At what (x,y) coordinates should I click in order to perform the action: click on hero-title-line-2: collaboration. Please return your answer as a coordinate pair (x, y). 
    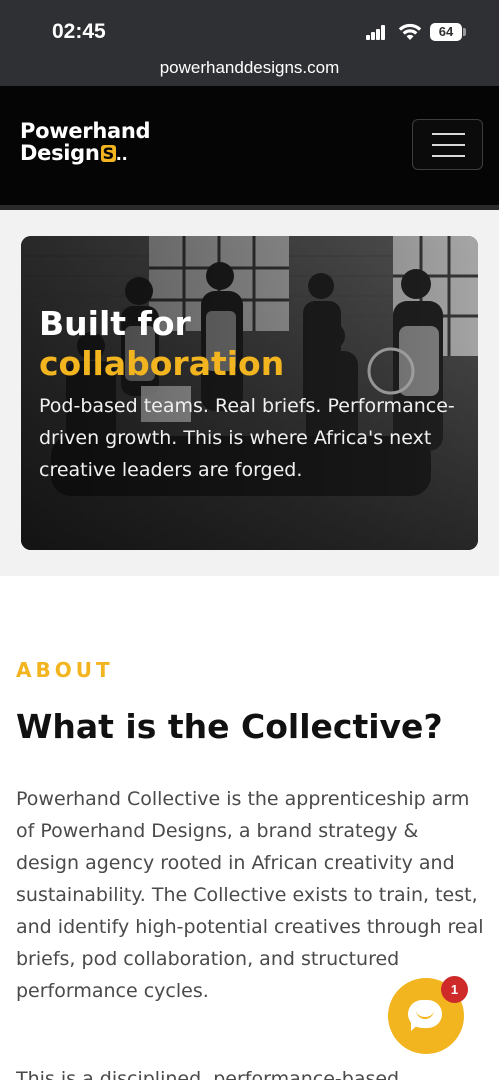
    Looking at the image, I should click on (162, 363).